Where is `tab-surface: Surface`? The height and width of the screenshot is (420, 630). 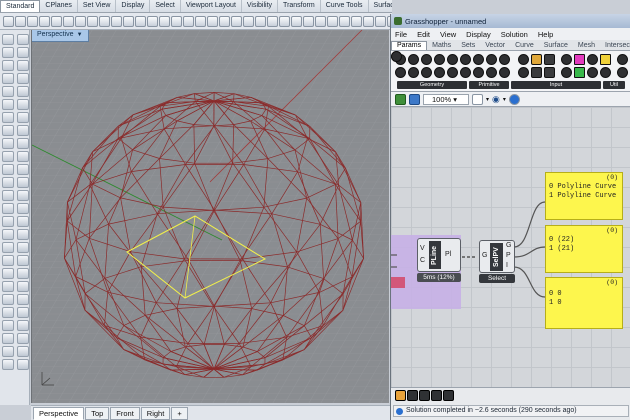 tab-surface: Surface is located at coordinates (556, 46).